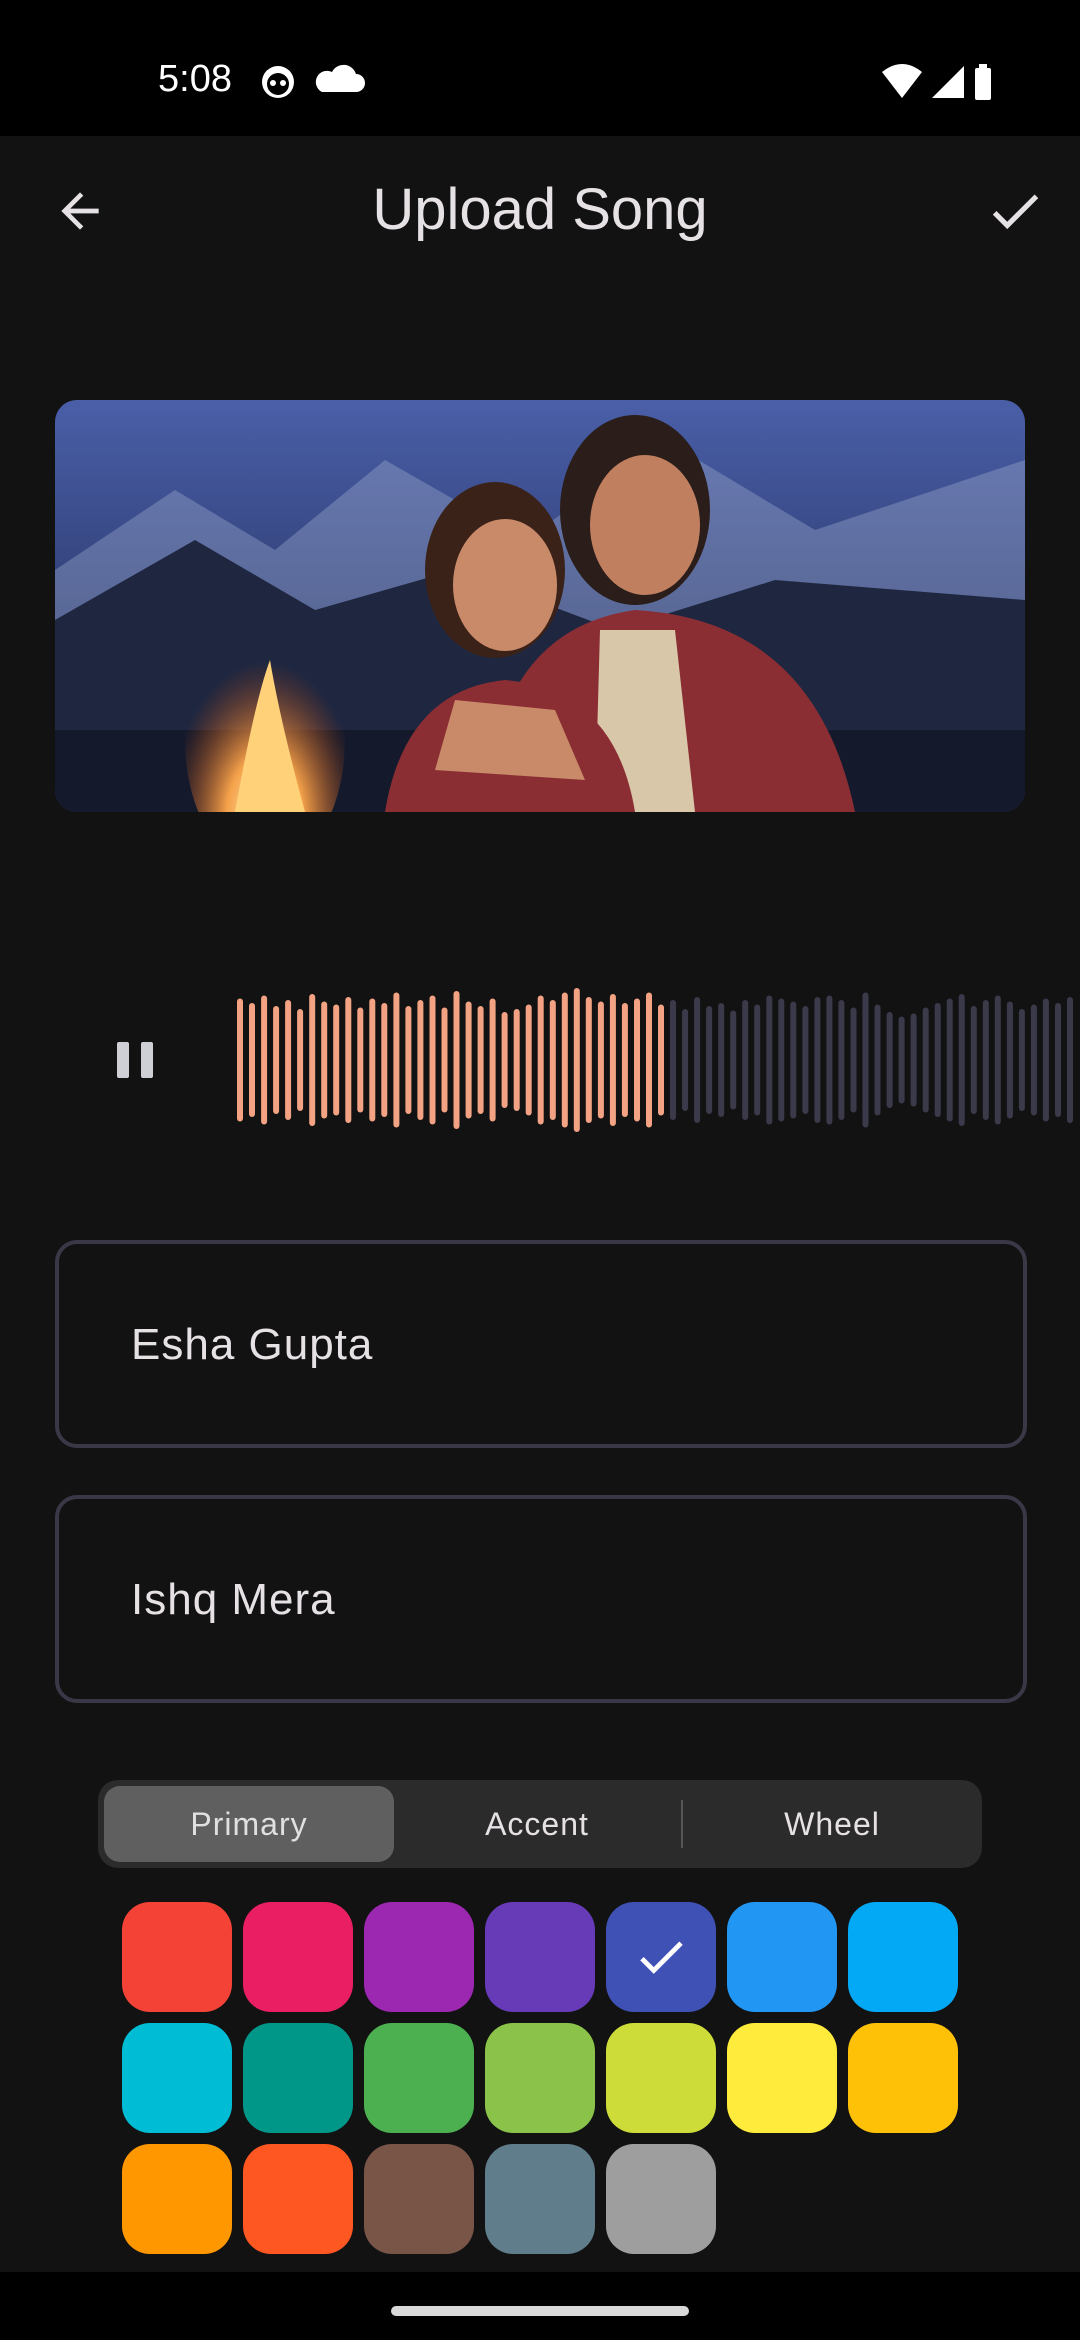 The width and height of the screenshot is (1080, 2340). I want to click on pause-button, so click(135, 1060).